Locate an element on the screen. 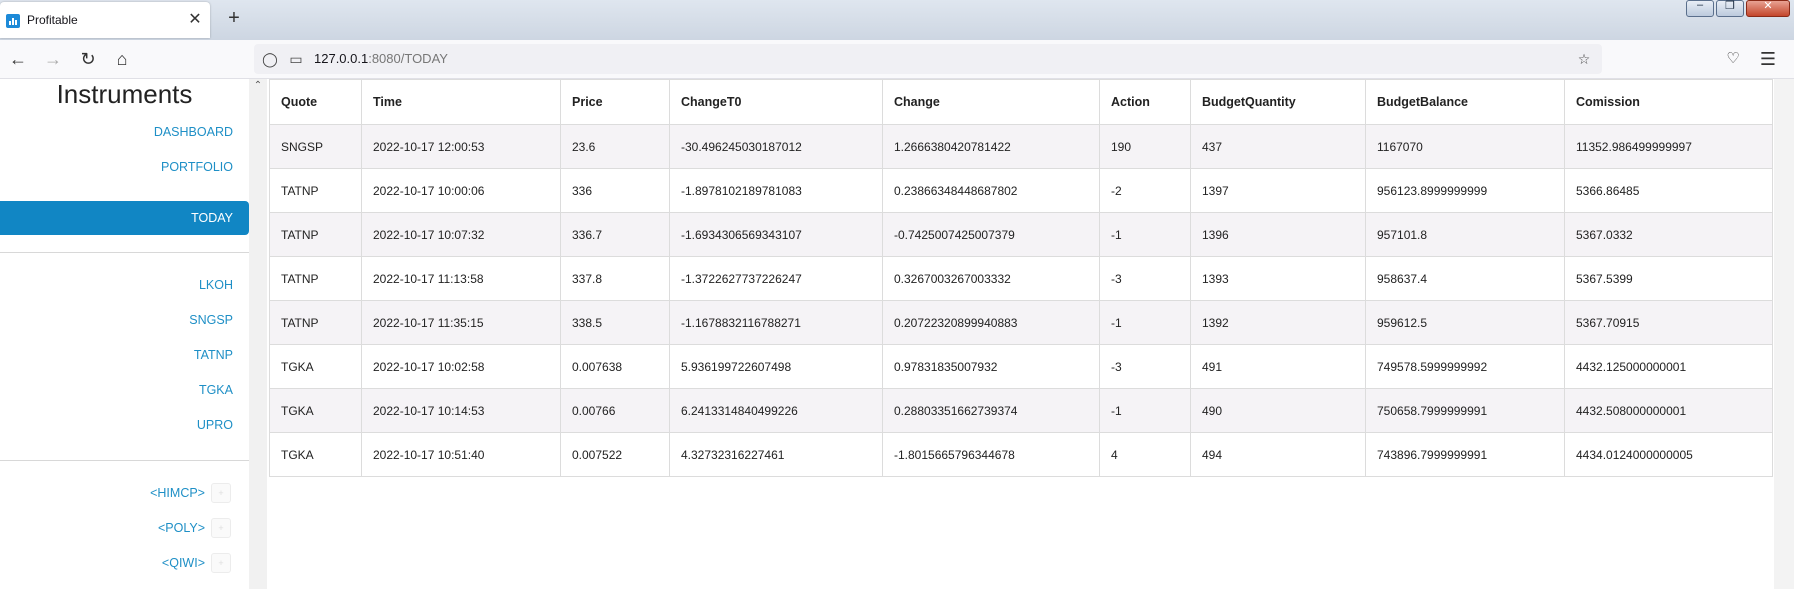  back-arrow-icon: ← is located at coordinates (18, 59).